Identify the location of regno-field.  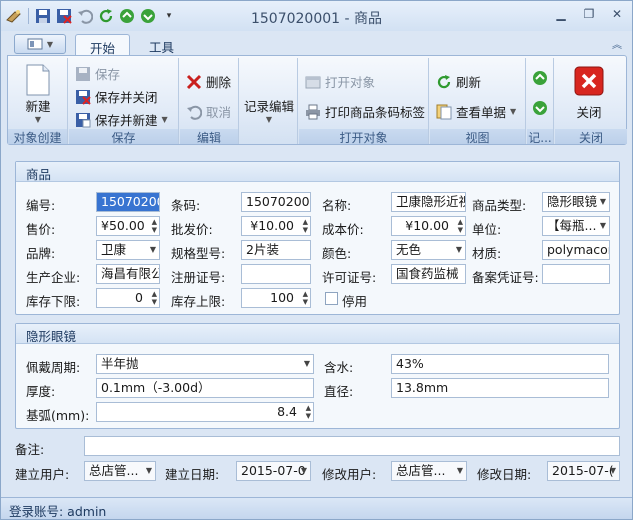
(276, 274).